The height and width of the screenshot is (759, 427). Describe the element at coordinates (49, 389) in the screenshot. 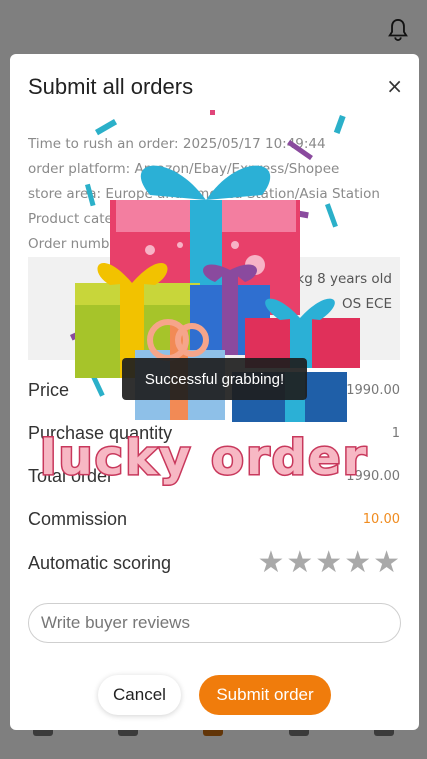

I see `price-label: Price` at that location.